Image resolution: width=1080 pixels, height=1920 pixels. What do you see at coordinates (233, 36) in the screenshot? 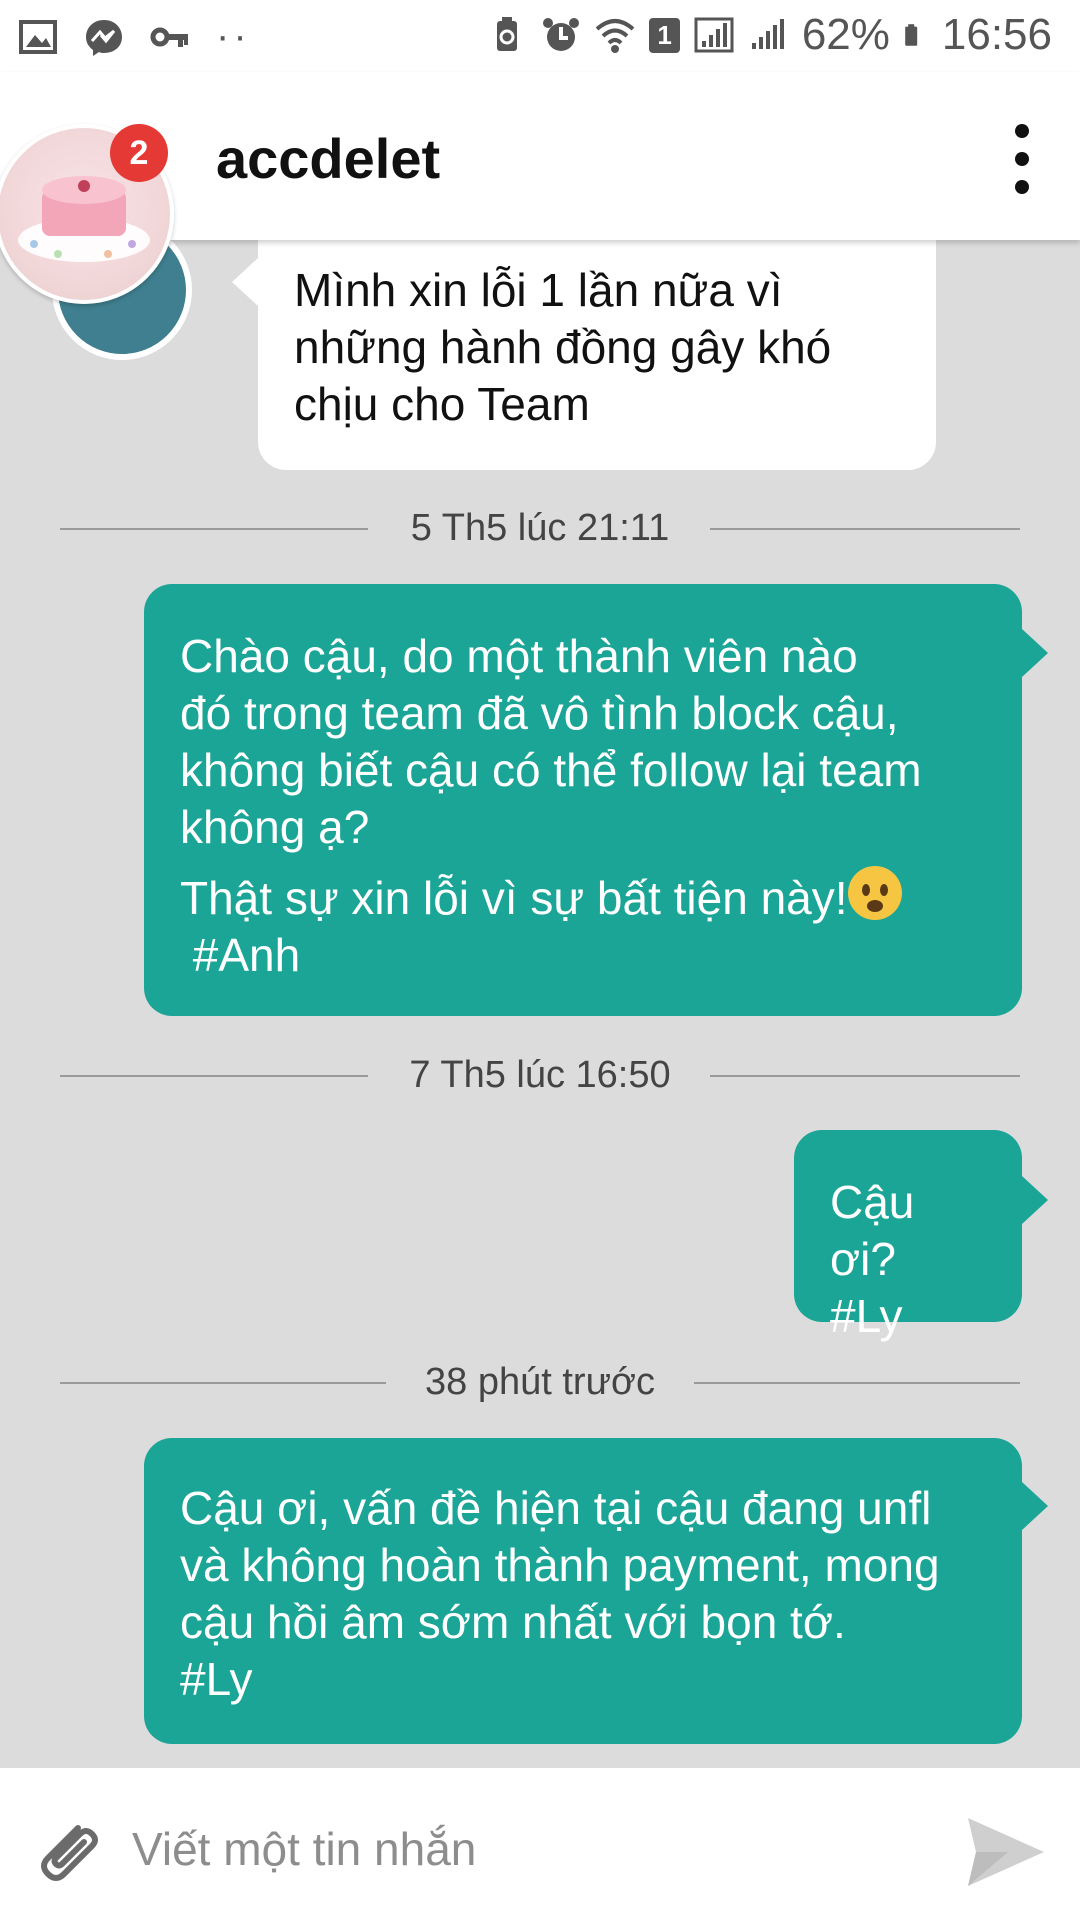
I see `more-notifications-icon: ··` at bounding box center [233, 36].